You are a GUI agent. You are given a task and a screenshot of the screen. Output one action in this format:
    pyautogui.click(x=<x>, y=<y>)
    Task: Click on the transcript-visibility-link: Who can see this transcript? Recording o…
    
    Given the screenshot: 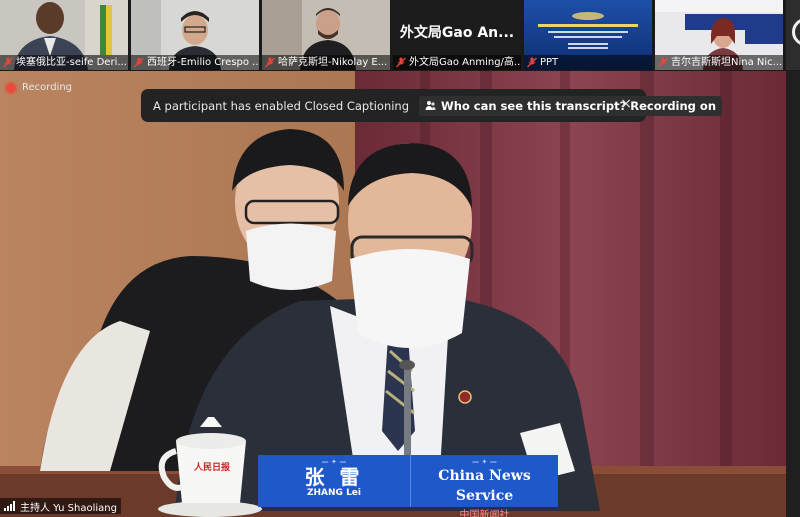 What is the action you would take?
    pyautogui.click(x=571, y=105)
    